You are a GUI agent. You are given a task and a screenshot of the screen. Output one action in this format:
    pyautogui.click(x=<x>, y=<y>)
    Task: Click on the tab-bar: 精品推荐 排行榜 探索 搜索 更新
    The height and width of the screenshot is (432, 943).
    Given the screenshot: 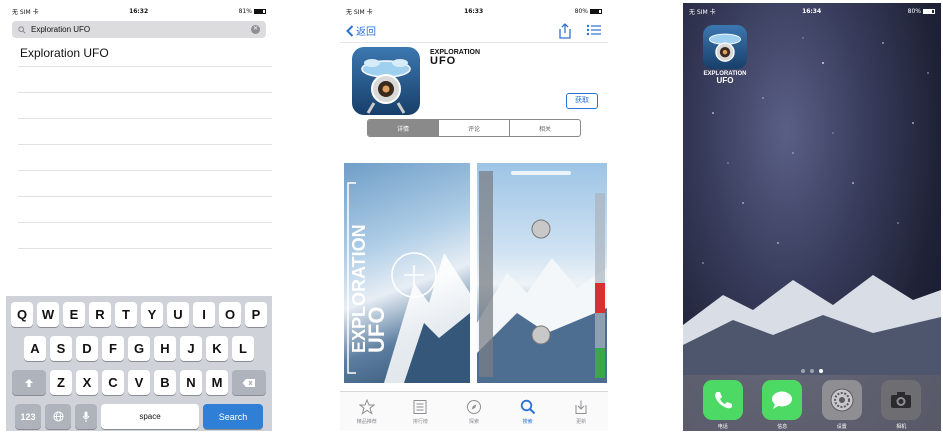 What is the action you would take?
    pyautogui.click(x=474, y=411)
    